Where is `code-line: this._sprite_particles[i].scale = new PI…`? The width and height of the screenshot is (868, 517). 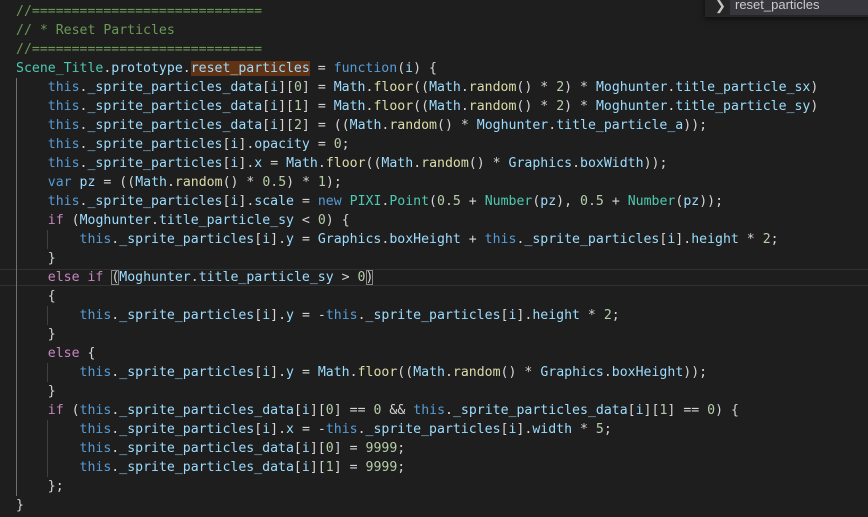 code-line: this._sprite_particles[i].scale = new PI… is located at coordinates (369, 201).